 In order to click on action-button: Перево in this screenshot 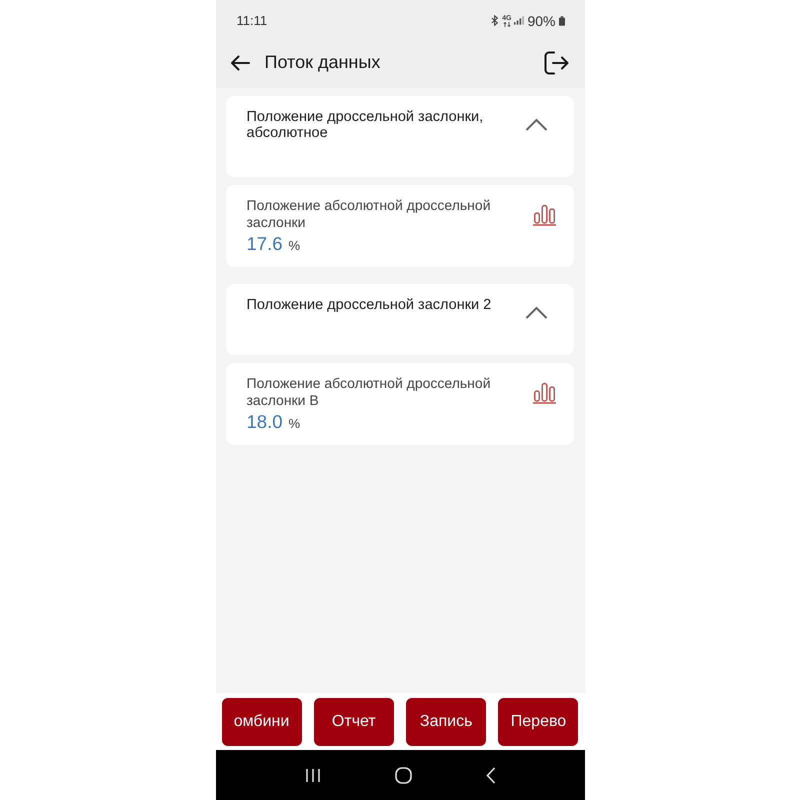, I will do `click(538, 722)`.